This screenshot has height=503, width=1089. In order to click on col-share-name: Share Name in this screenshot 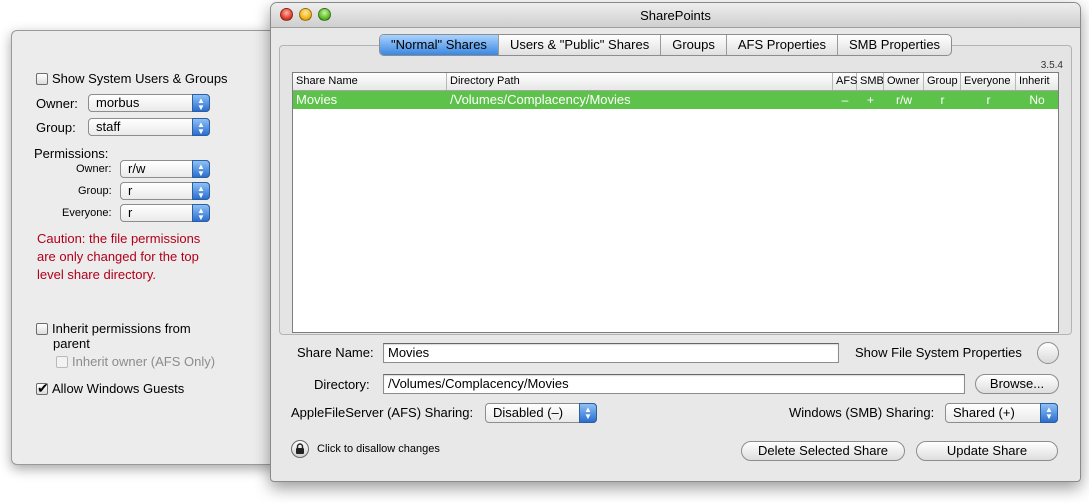, I will do `click(370, 81)`.